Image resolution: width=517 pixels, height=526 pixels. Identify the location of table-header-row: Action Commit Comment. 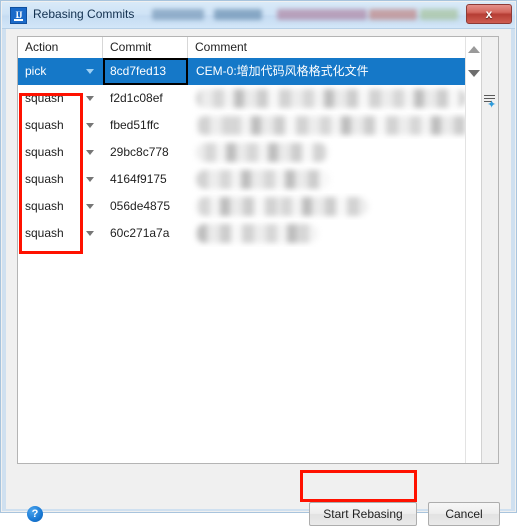
(251, 48).